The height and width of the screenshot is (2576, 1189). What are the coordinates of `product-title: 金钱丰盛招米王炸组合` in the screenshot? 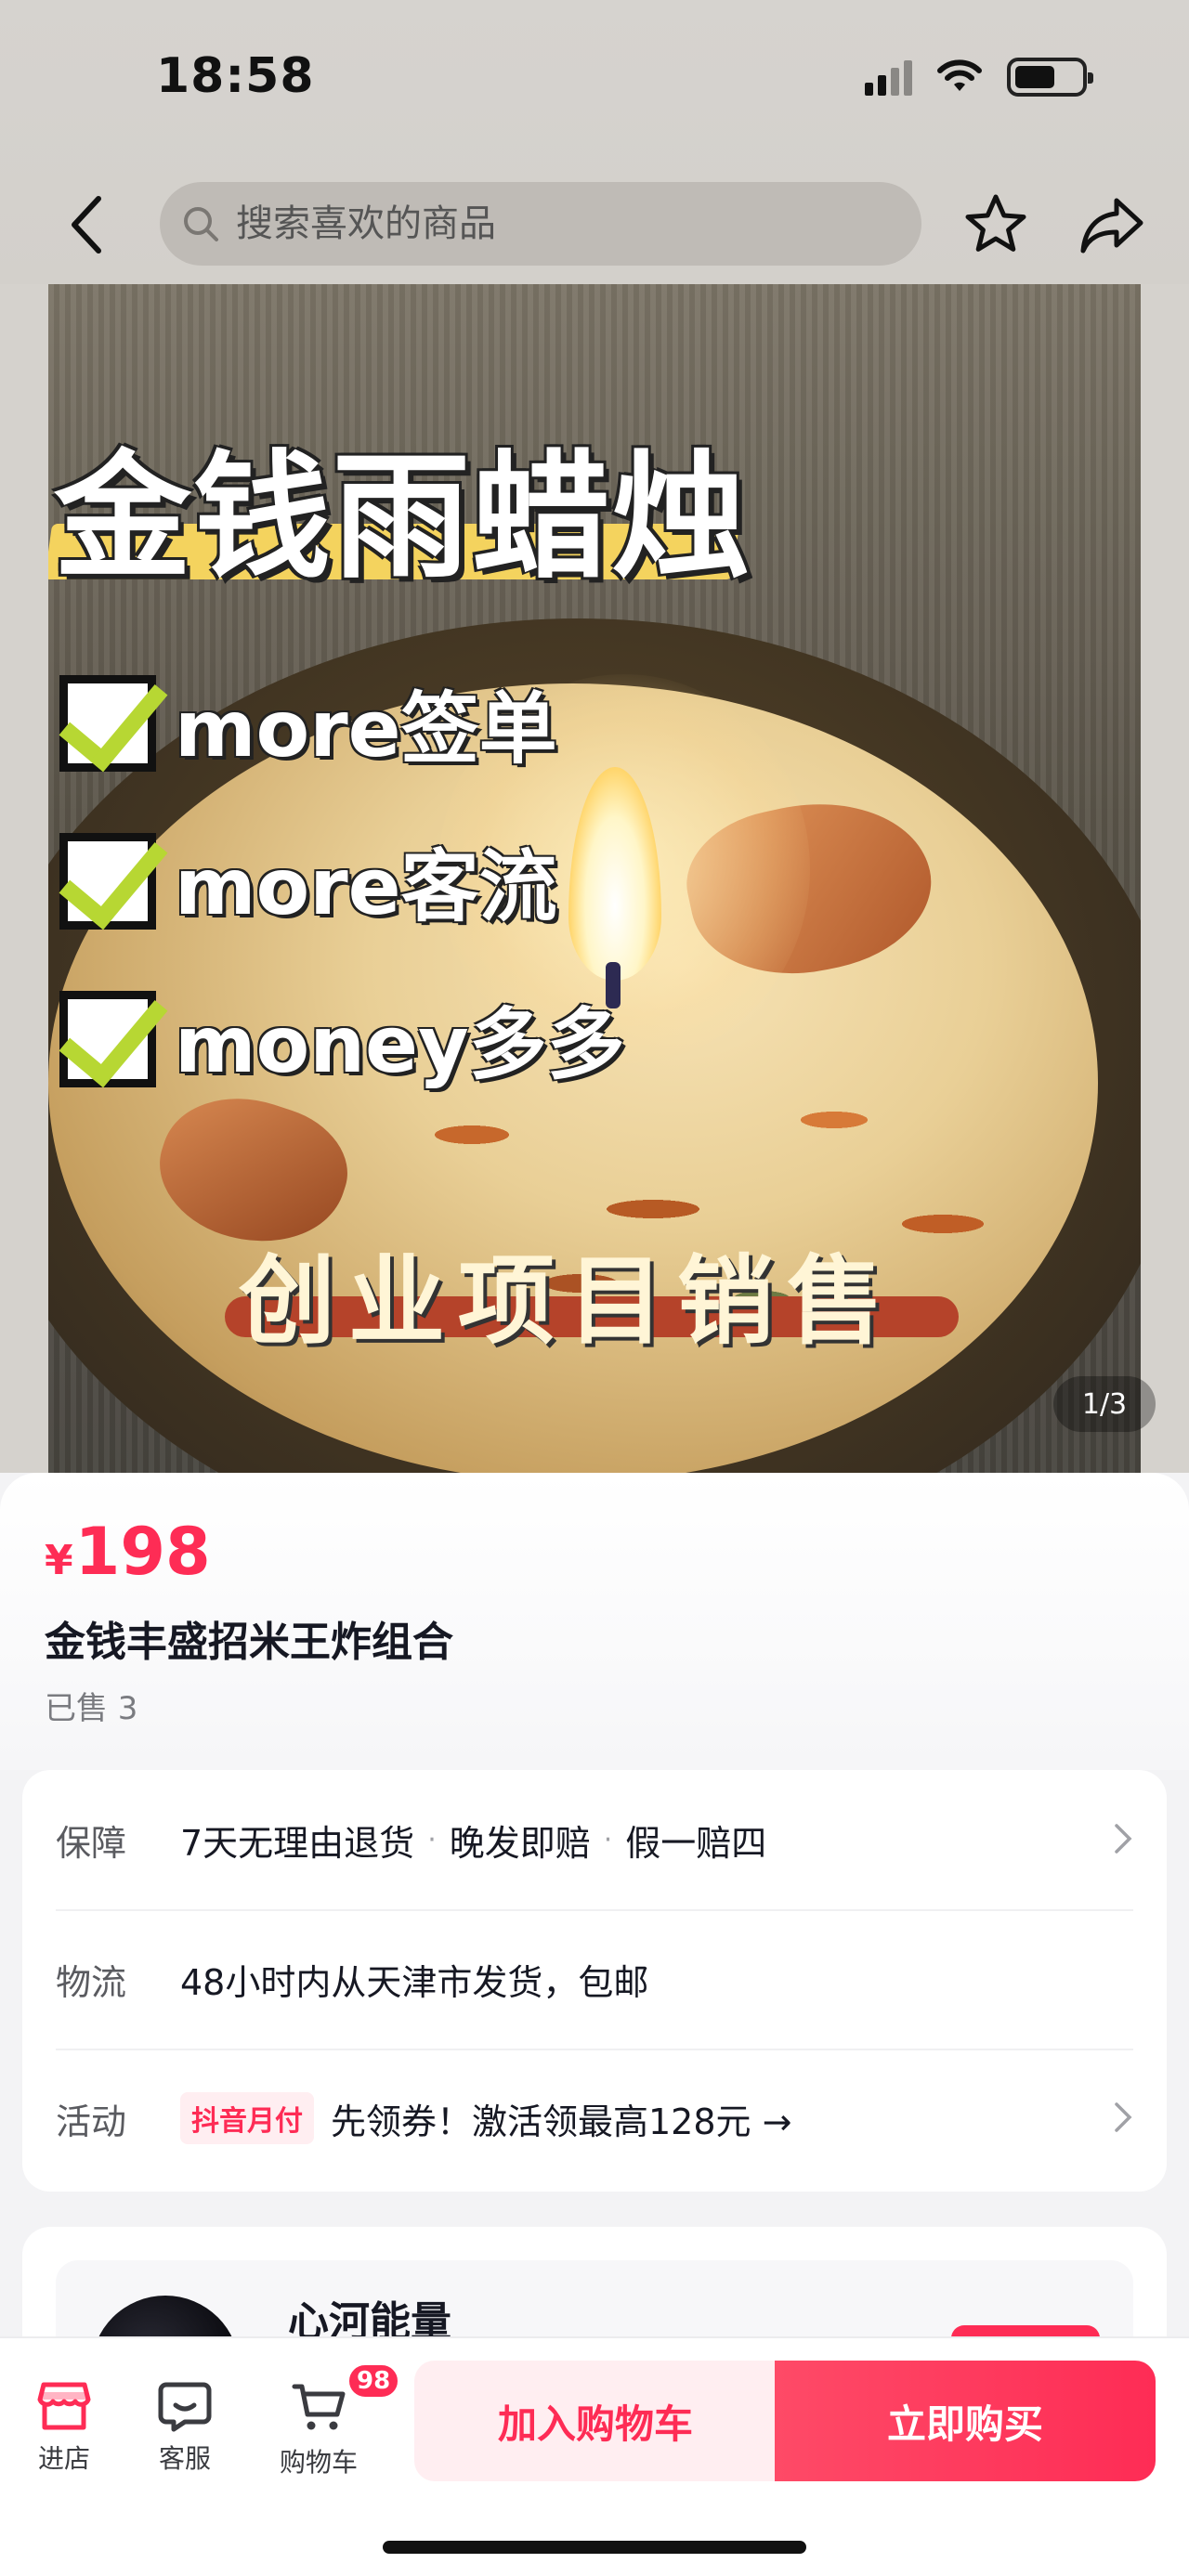 It's located at (249, 1643).